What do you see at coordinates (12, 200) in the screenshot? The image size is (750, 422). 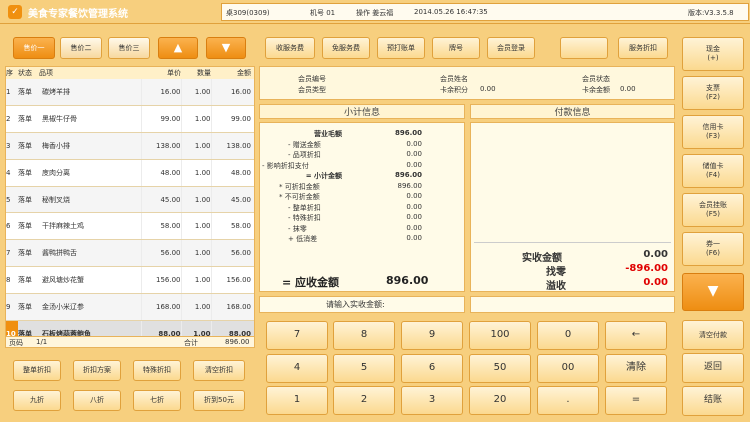 I see `row-index: 5` at bounding box center [12, 200].